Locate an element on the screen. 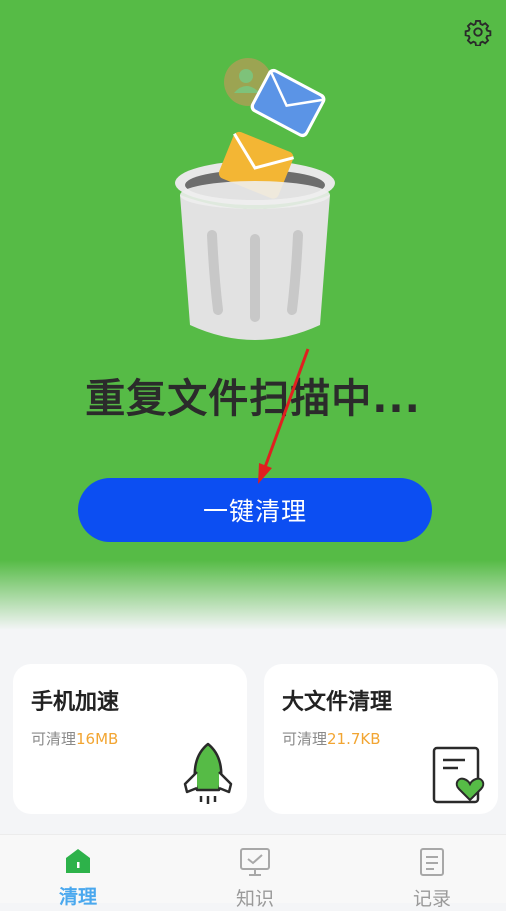  tab-clean: 清理 is located at coordinates (78, 871).